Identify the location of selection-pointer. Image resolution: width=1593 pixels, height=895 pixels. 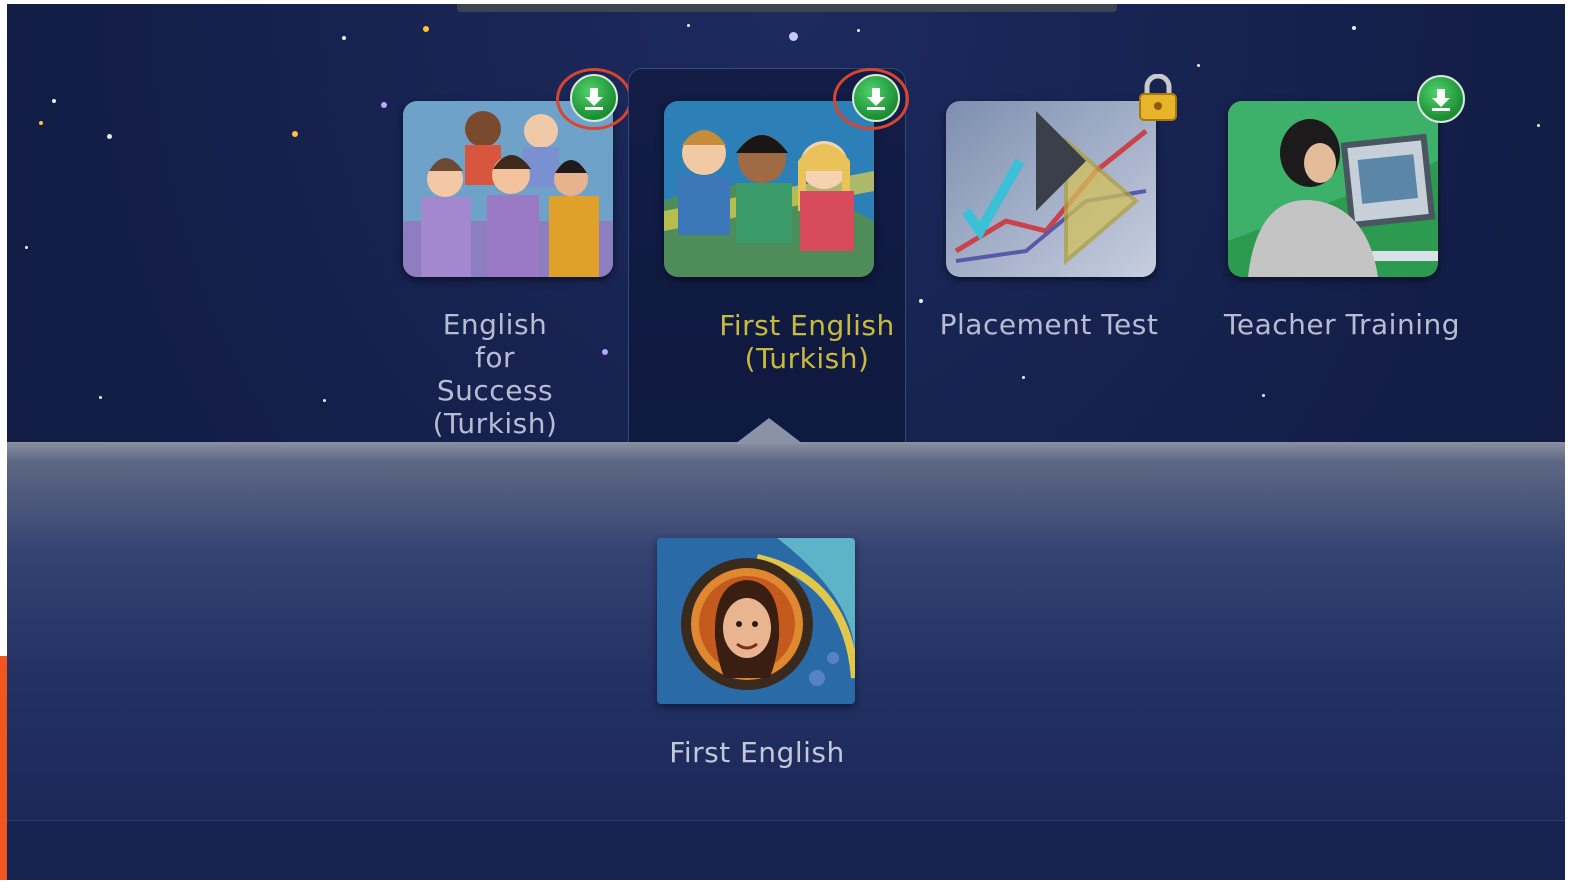
(769, 431).